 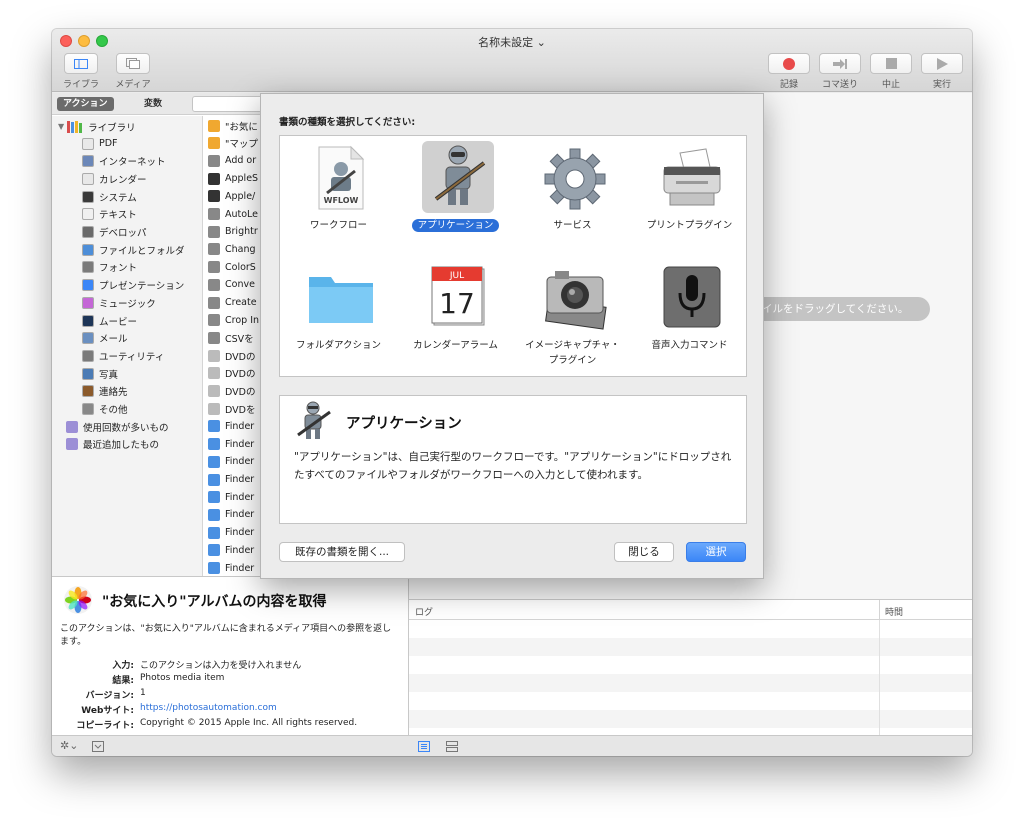 What do you see at coordinates (233, 125) in the screenshot?
I see `action-item: "お気に` at bounding box center [233, 125].